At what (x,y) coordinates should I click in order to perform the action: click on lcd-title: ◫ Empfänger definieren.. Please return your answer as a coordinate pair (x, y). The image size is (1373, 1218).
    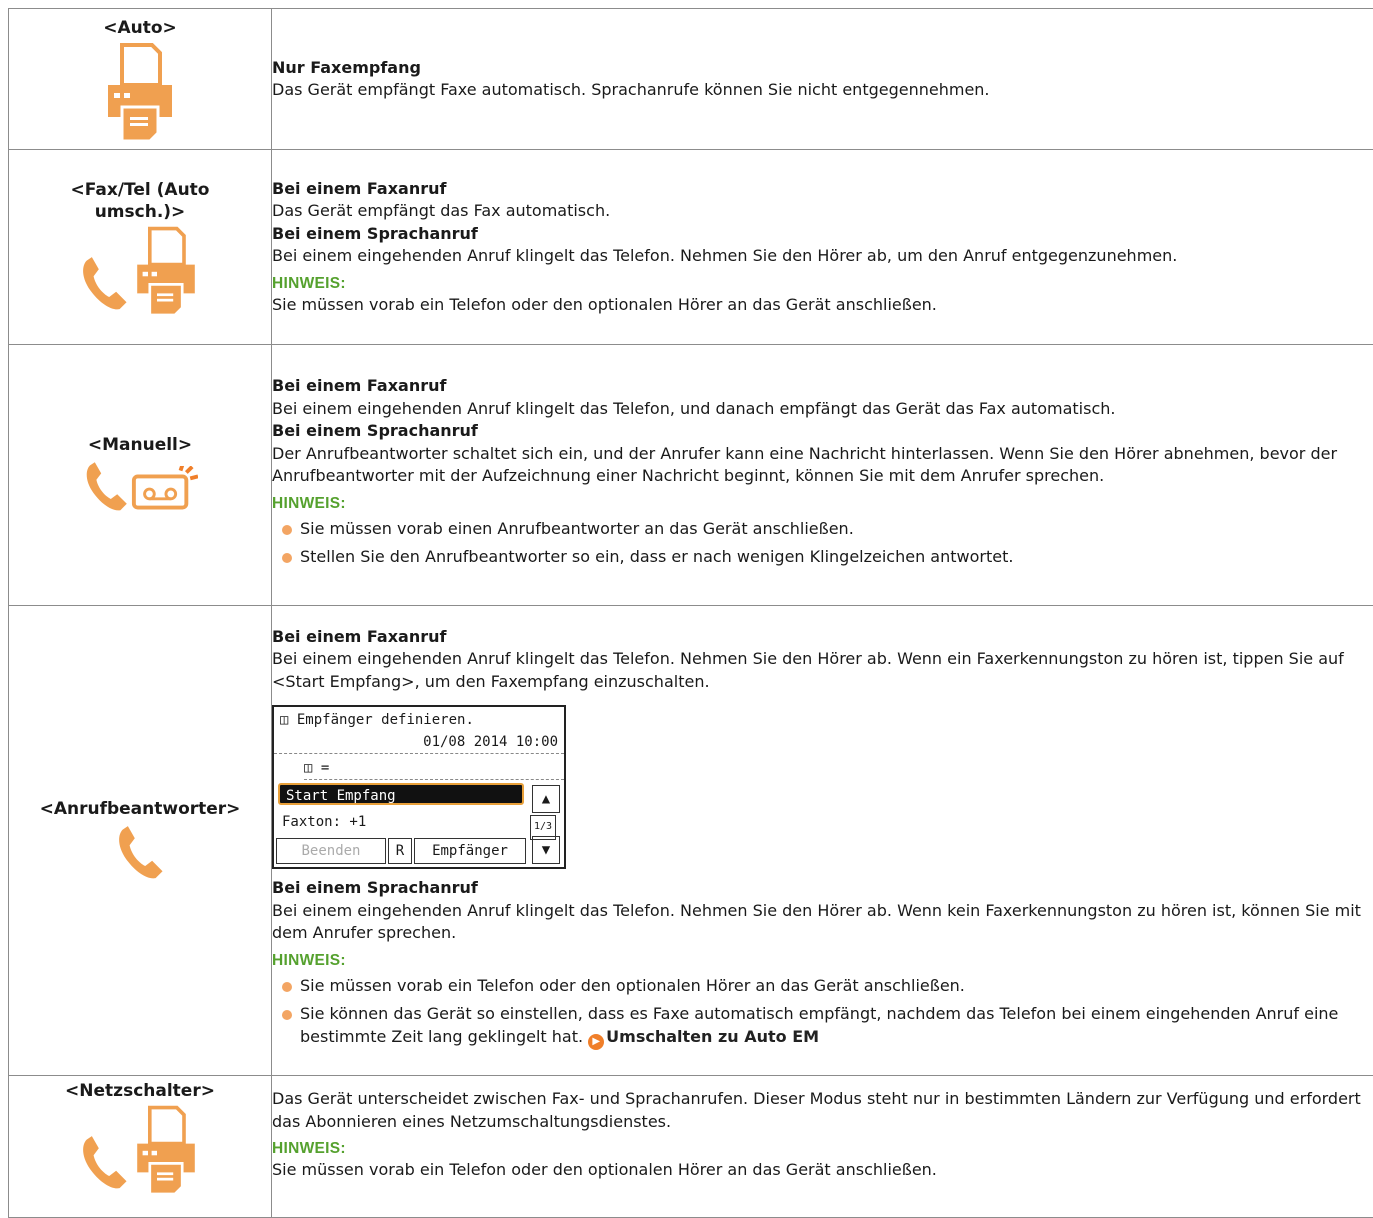
    Looking at the image, I should click on (422, 720).